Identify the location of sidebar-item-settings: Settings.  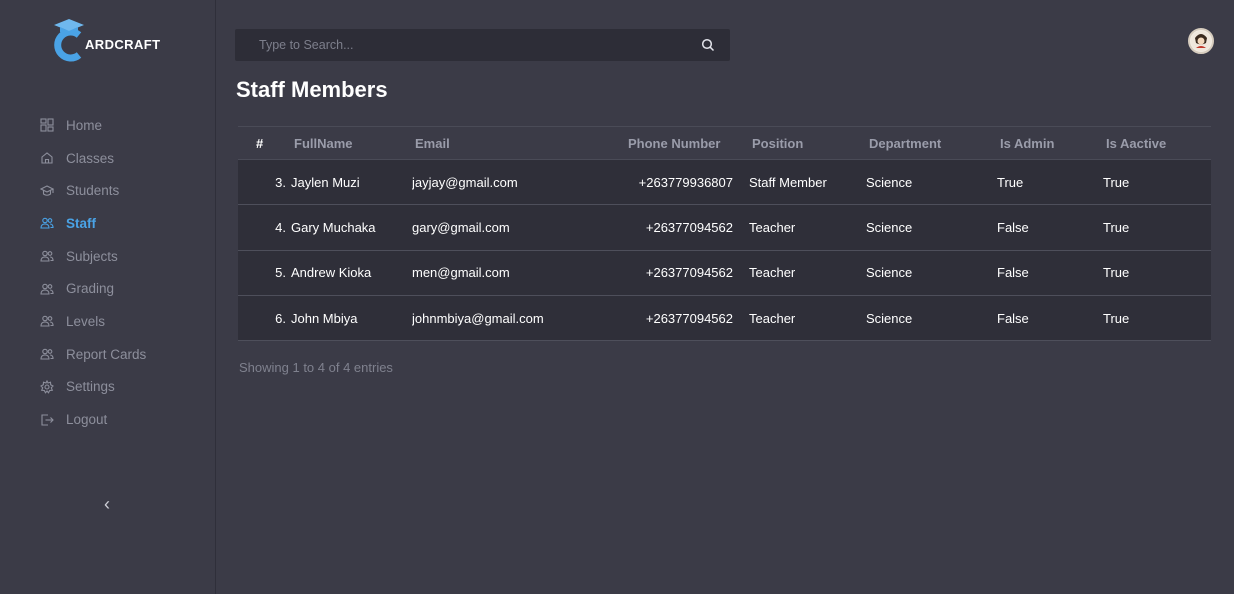
(107, 387).